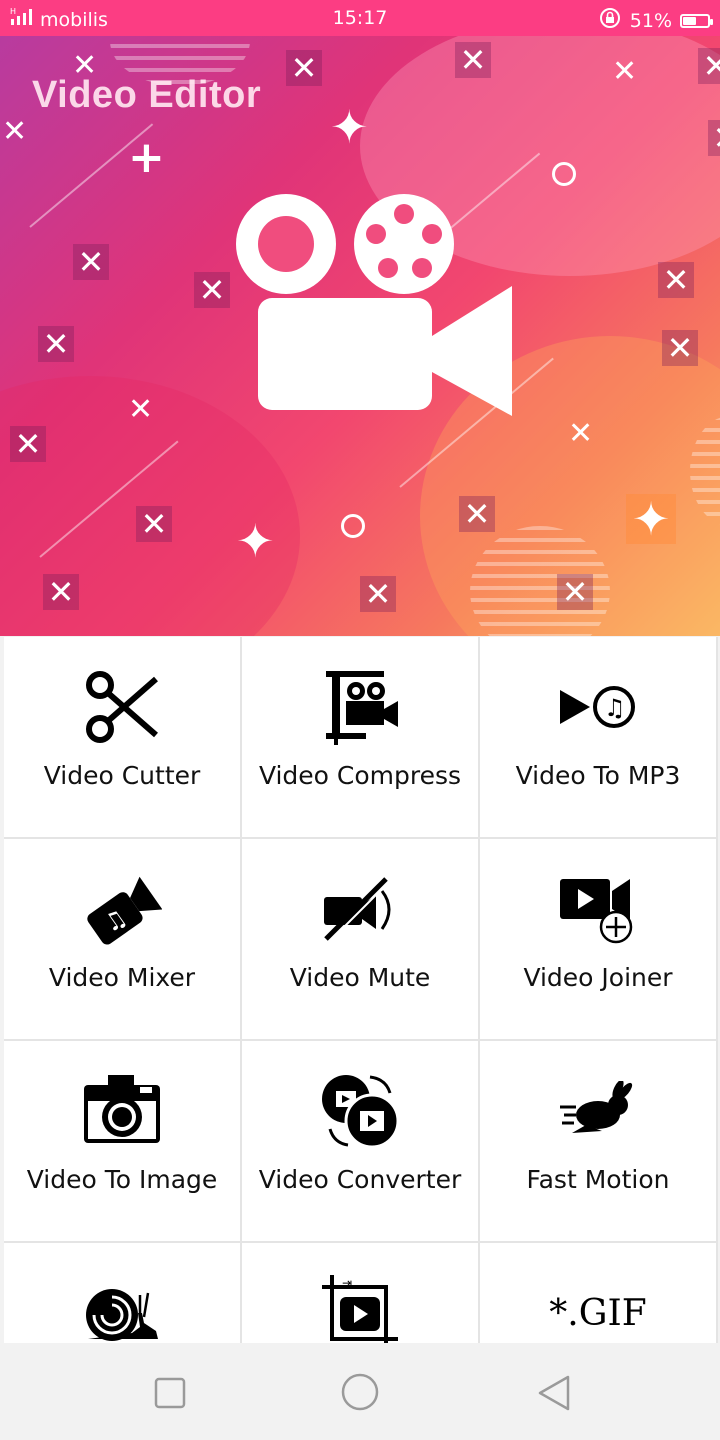  What do you see at coordinates (360, 1111) in the screenshot?
I see `convert-film-icon` at bounding box center [360, 1111].